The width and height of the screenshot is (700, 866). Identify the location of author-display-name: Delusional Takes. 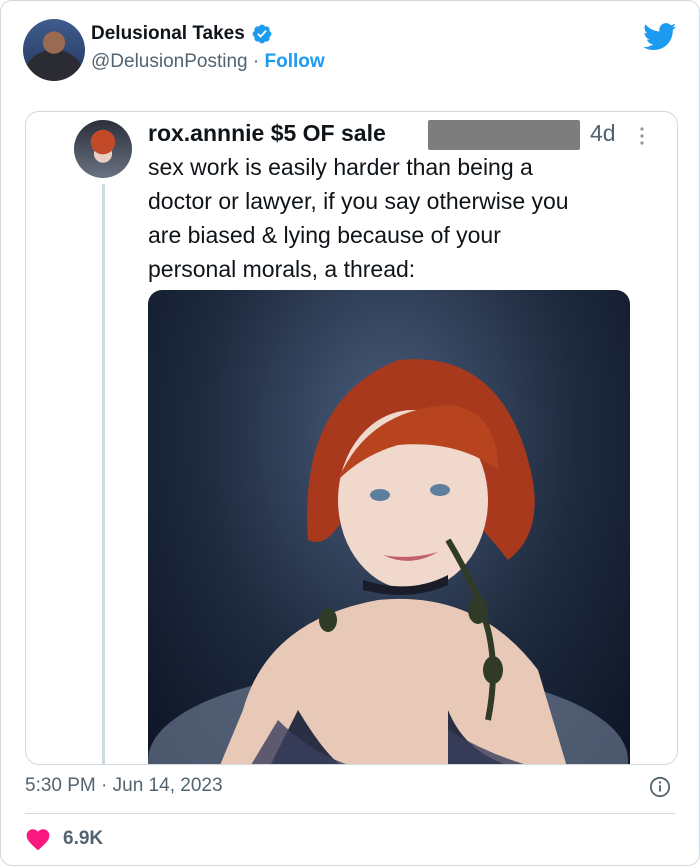
(168, 34).